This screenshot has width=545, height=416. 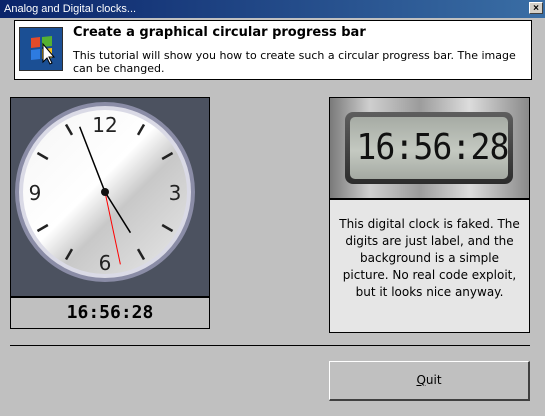 I want to click on title-bar: Analog and Digital clocks... ×, so click(x=272, y=9).